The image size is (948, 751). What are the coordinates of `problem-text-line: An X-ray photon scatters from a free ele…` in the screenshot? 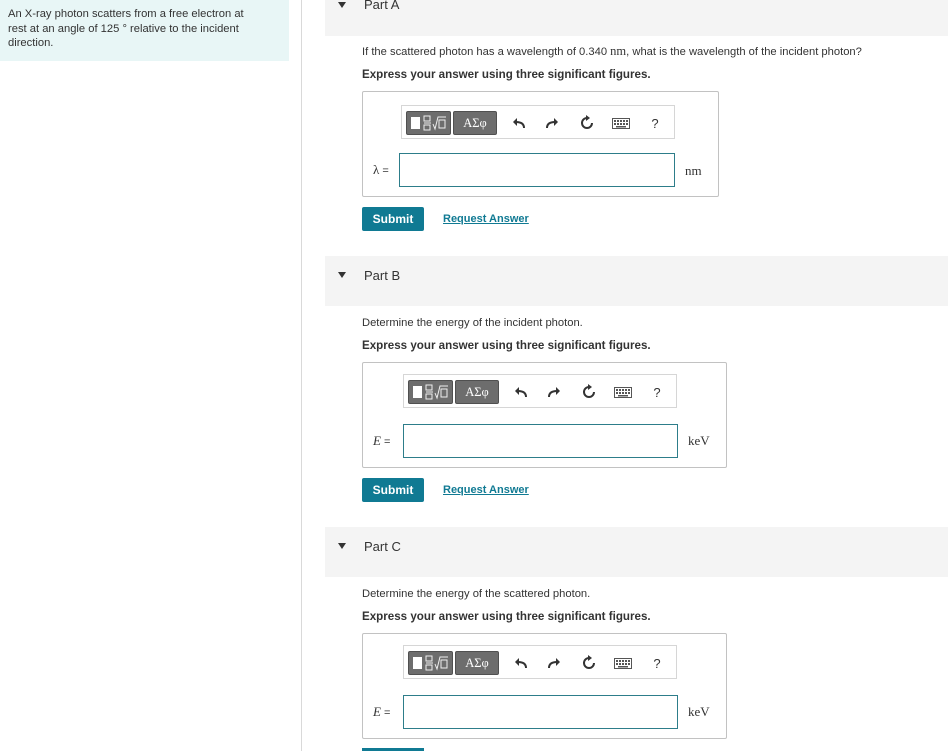 It's located at (126, 14).